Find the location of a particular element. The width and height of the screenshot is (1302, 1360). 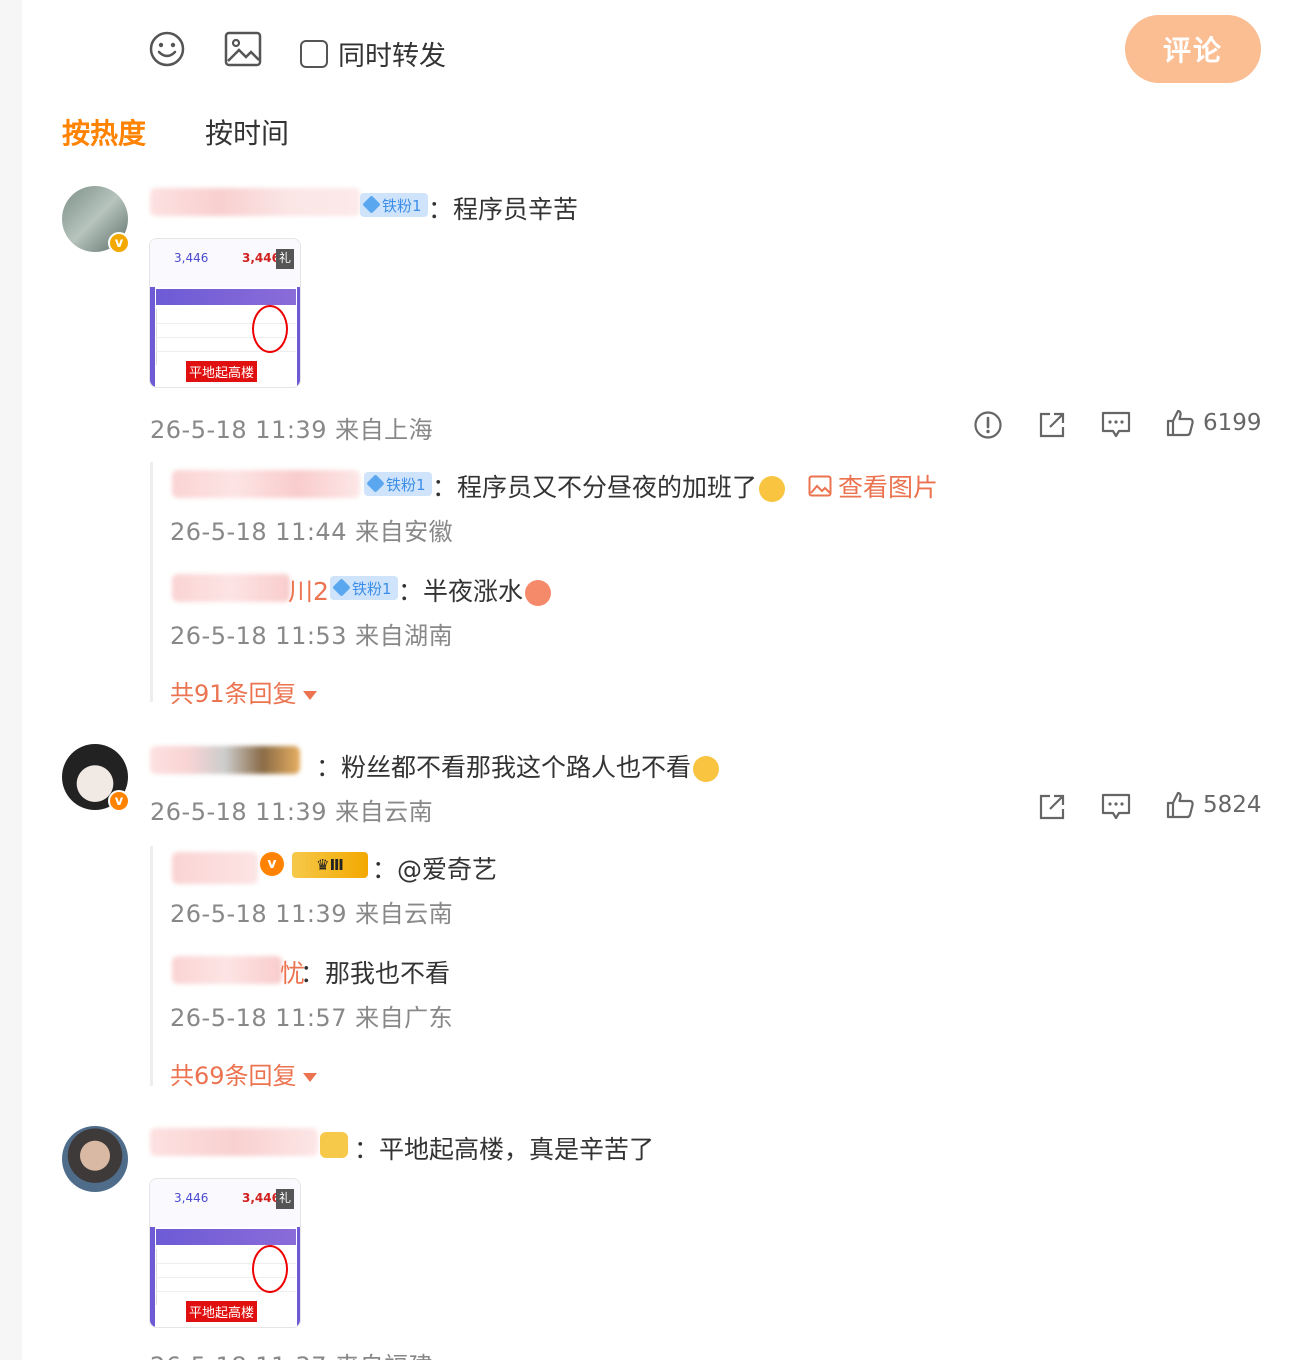

tab-sort-hot: 按热度 is located at coordinates (104, 132).